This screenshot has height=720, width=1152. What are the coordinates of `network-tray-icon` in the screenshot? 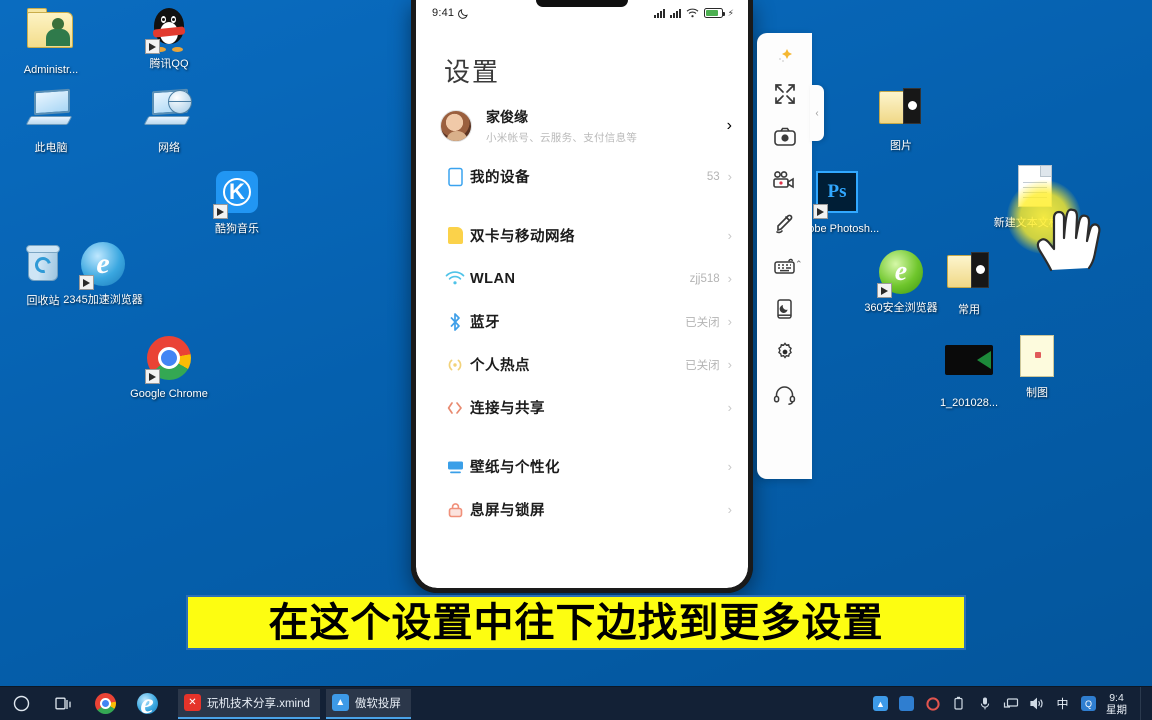 It's located at (1010, 703).